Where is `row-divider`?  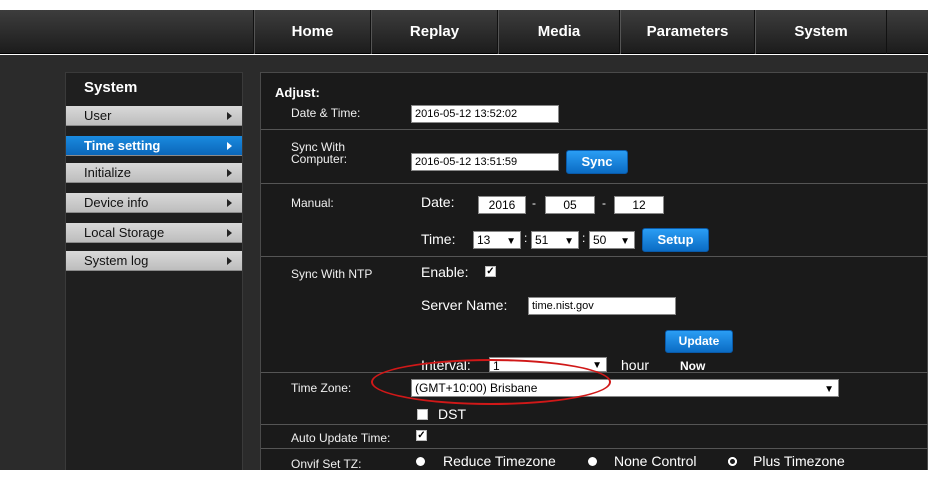 row-divider is located at coordinates (594, 129).